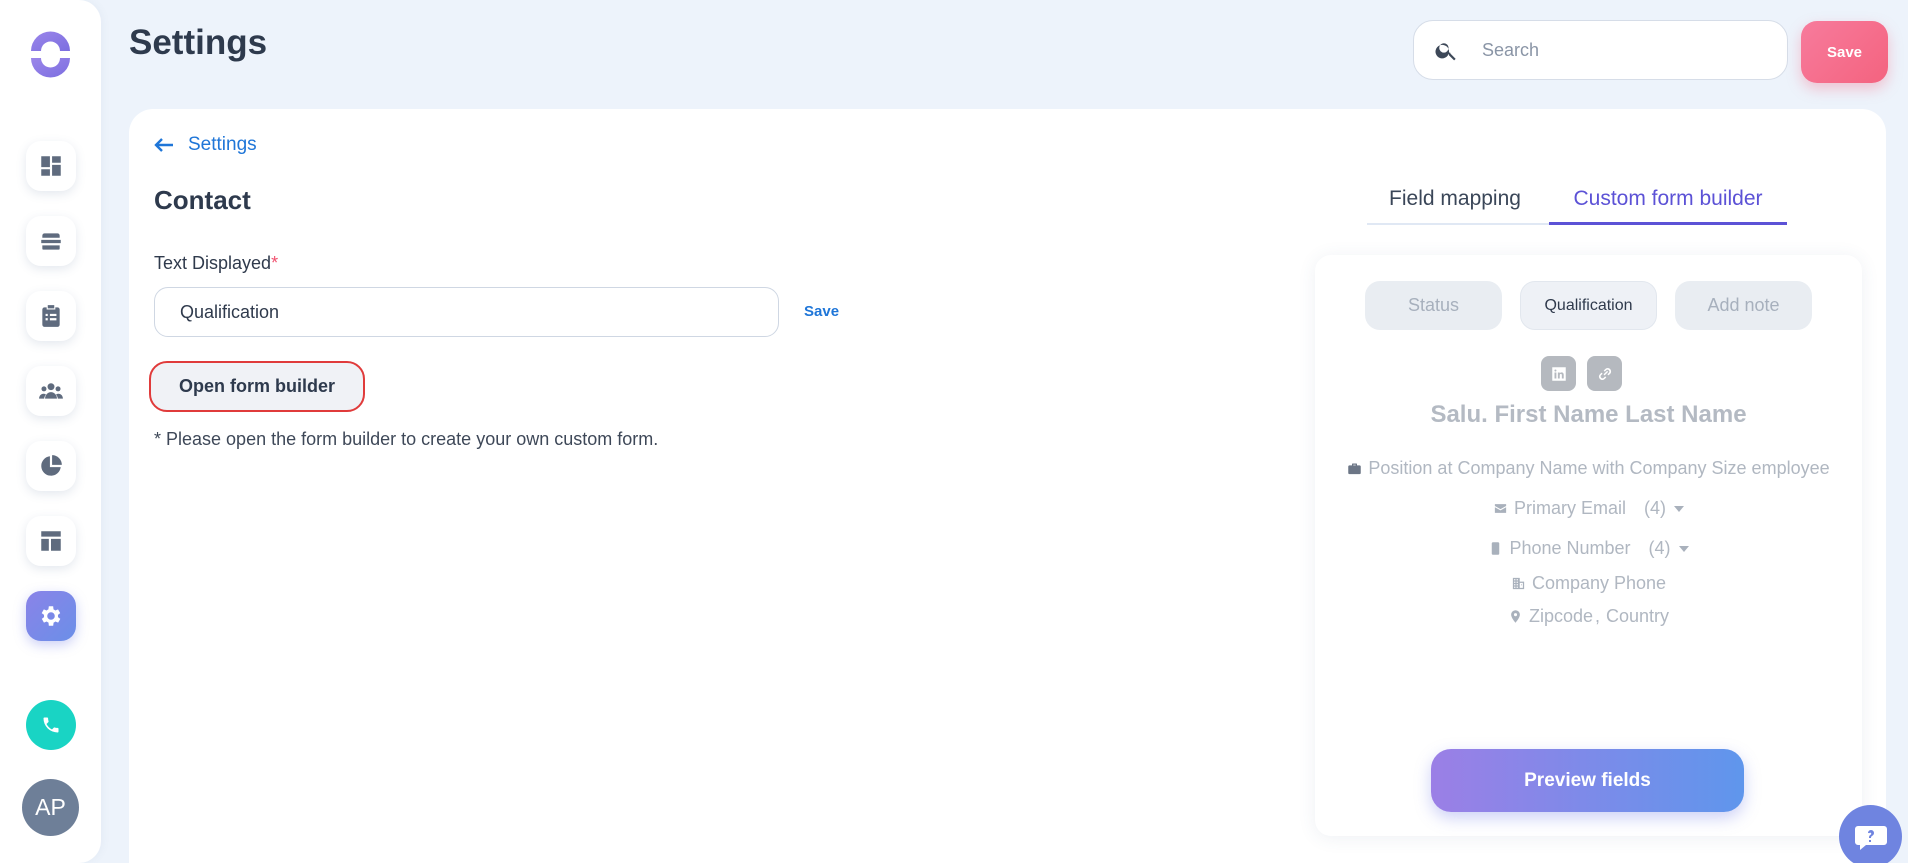 This screenshot has width=1908, height=863. What do you see at coordinates (213, 263) in the screenshot?
I see `text-displayed-label-text: Text Displayed` at bounding box center [213, 263].